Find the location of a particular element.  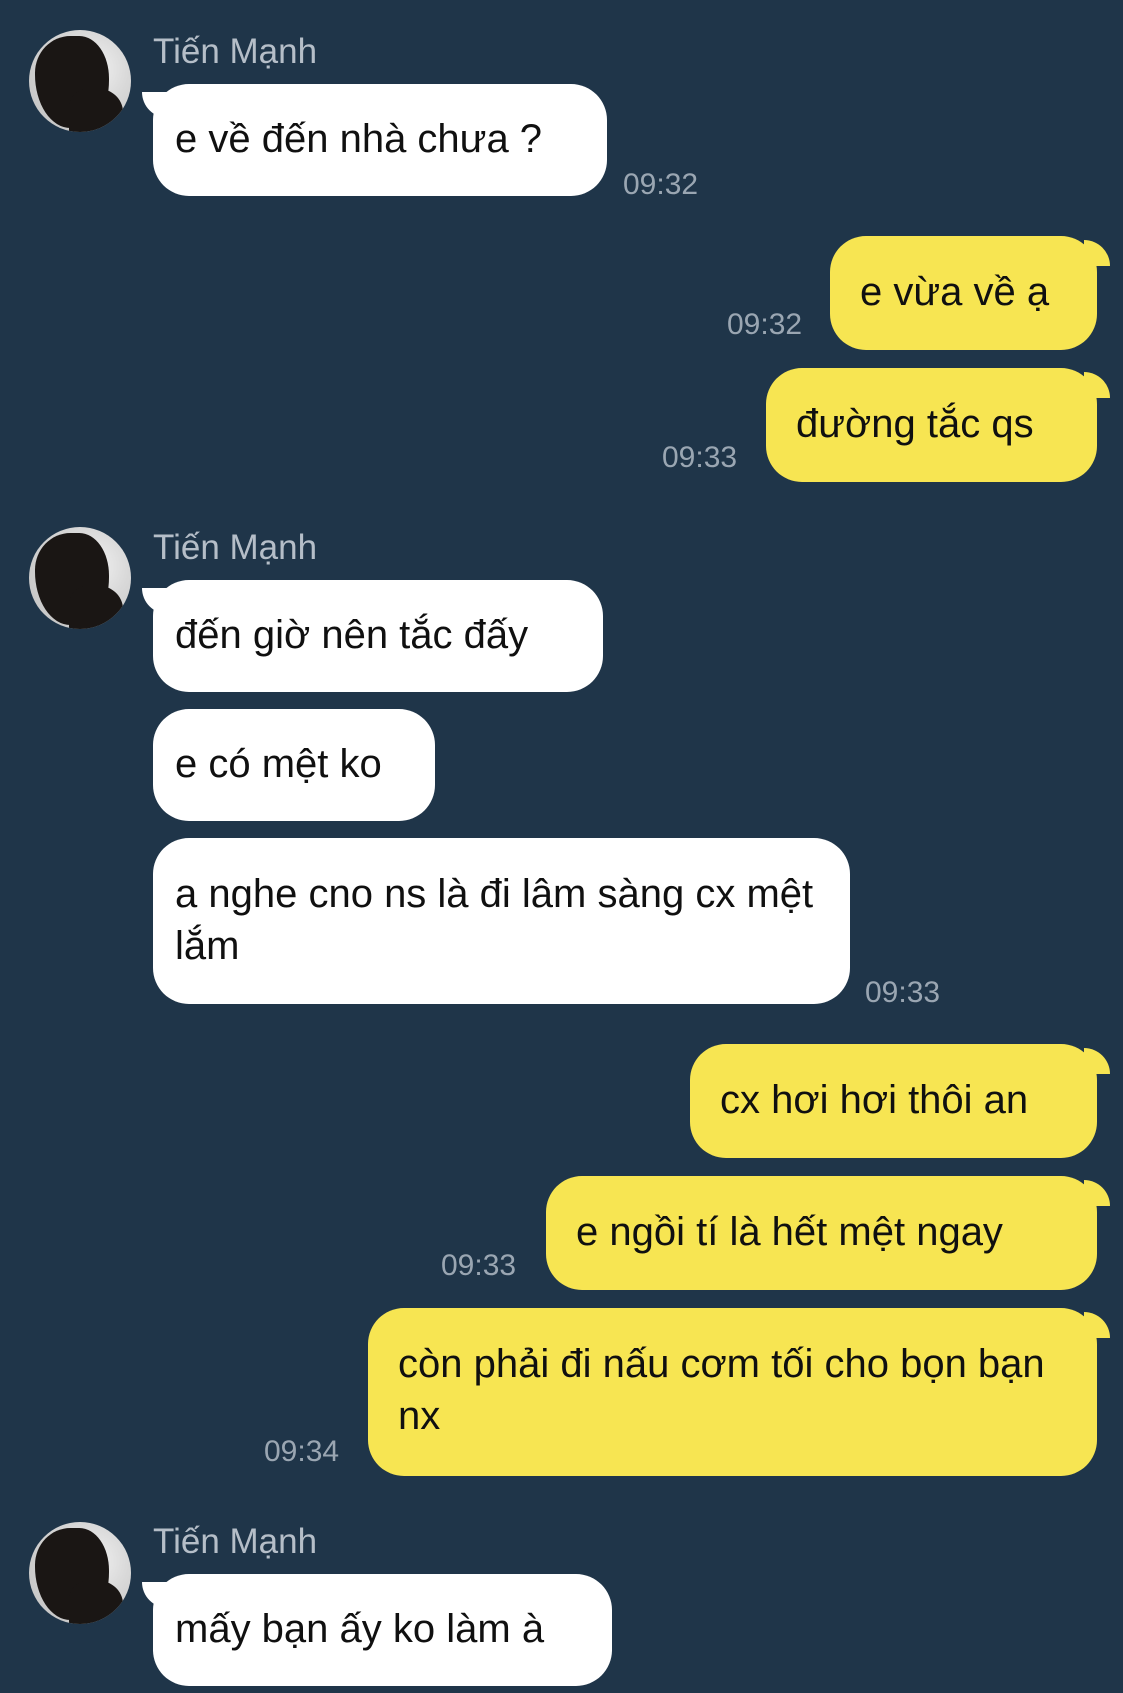

message-bubble-incoming: e có mệt ko is located at coordinates (294, 765).